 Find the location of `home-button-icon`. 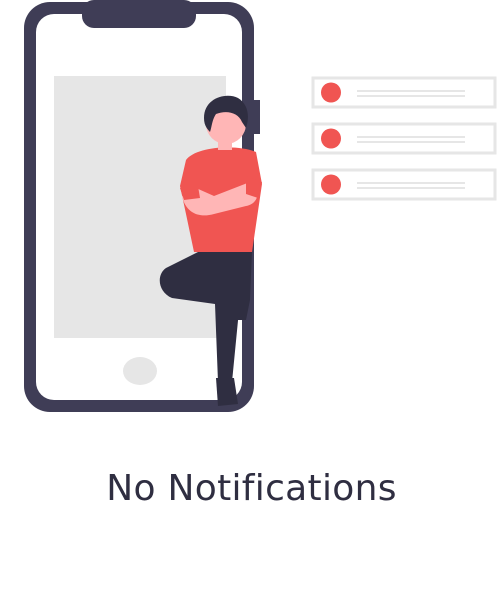

home-button-icon is located at coordinates (140, 371).